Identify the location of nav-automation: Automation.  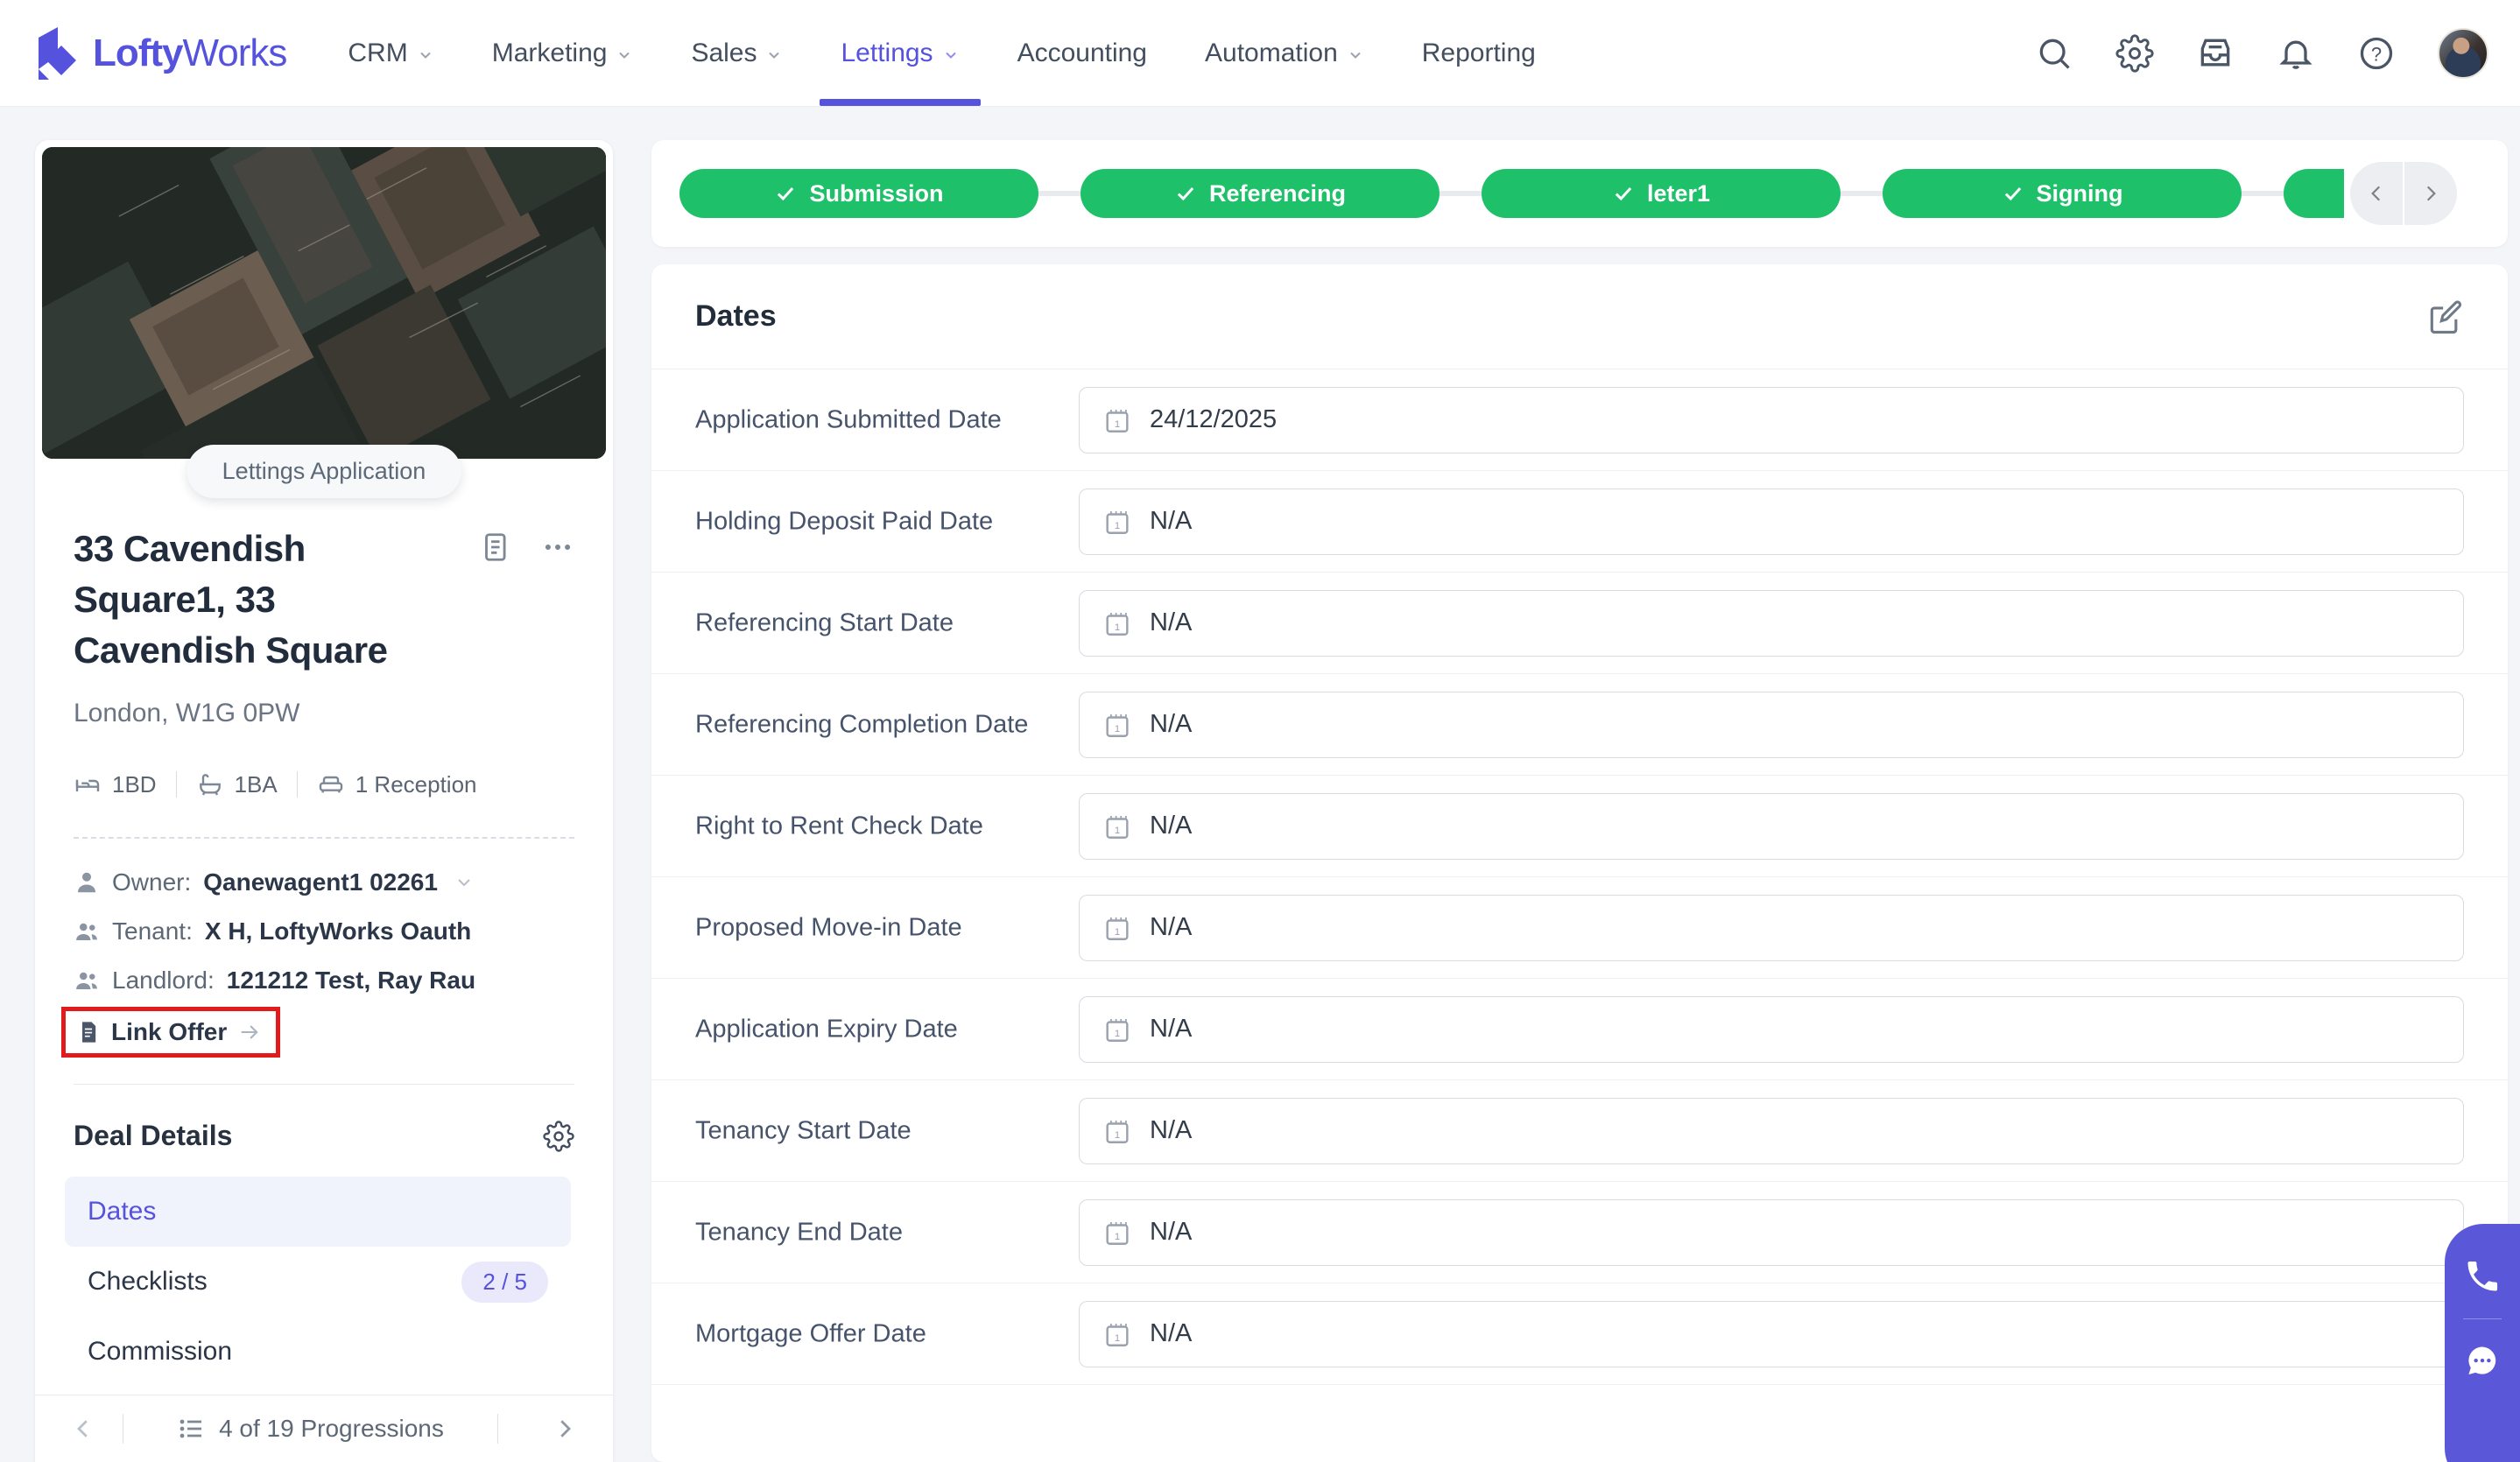
(1284, 53).